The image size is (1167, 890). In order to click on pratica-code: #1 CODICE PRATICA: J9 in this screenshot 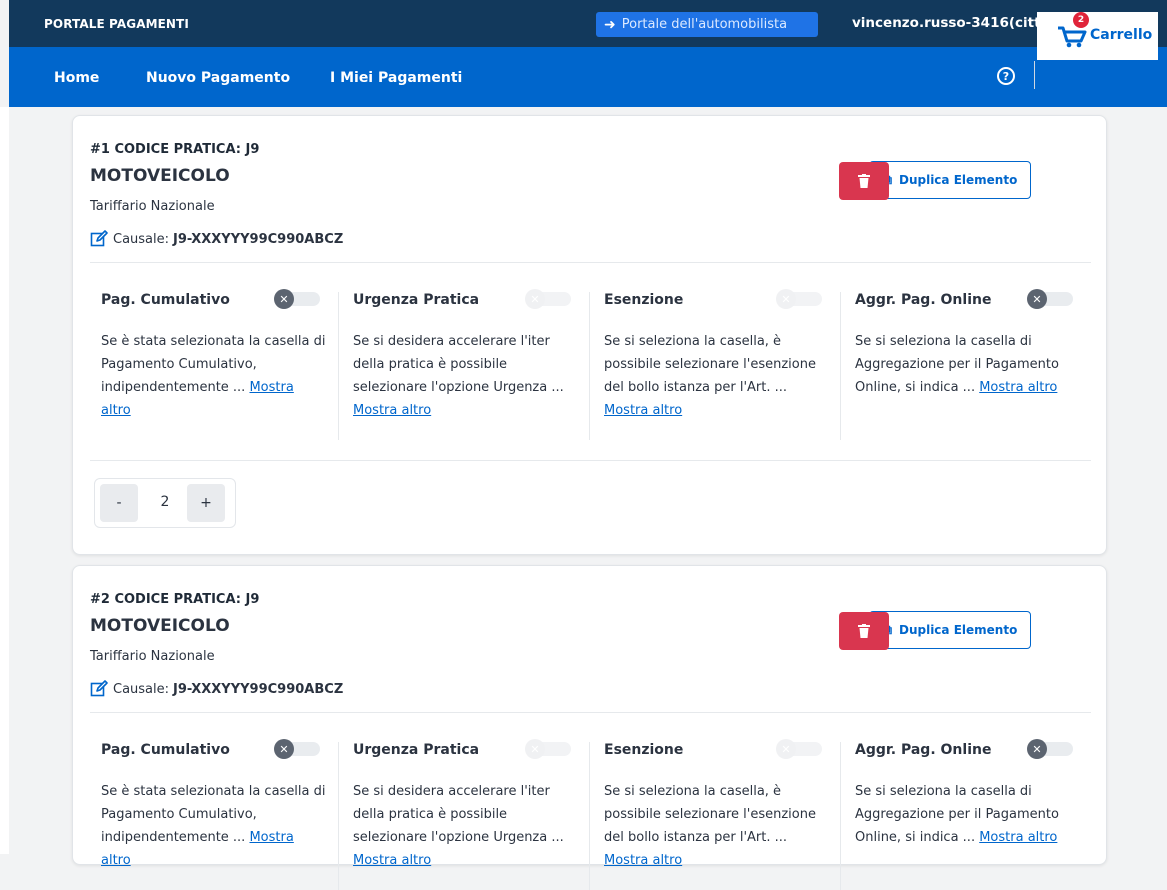, I will do `click(175, 149)`.